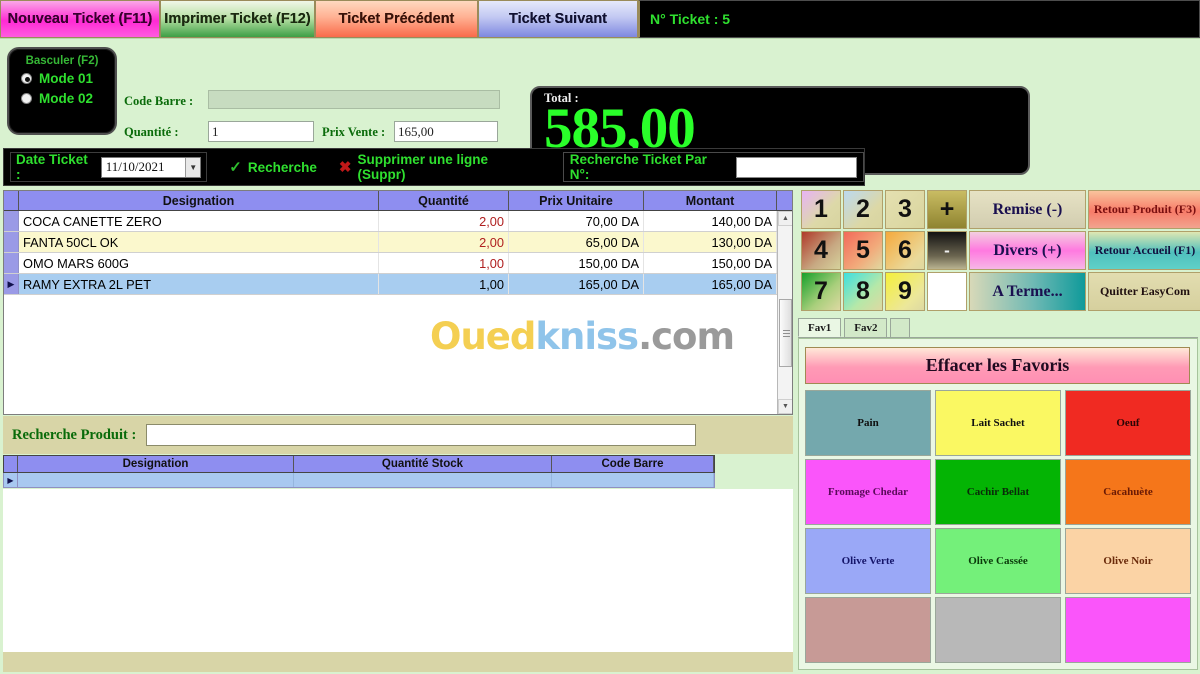 The width and height of the screenshot is (1200, 674). What do you see at coordinates (785, 406) in the screenshot?
I see `scroll-down-icon: ▼` at bounding box center [785, 406].